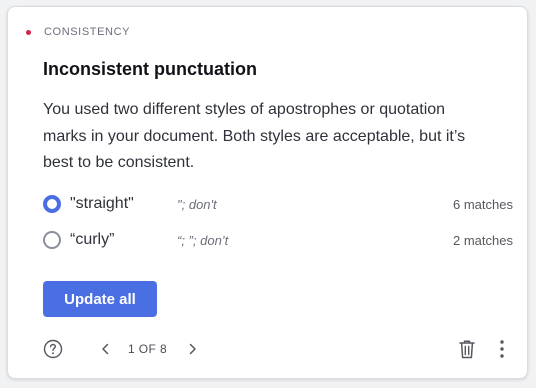 The height and width of the screenshot is (388, 536). Describe the element at coordinates (100, 299) in the screenshot. I see `update-all-button: Update all` at that location.